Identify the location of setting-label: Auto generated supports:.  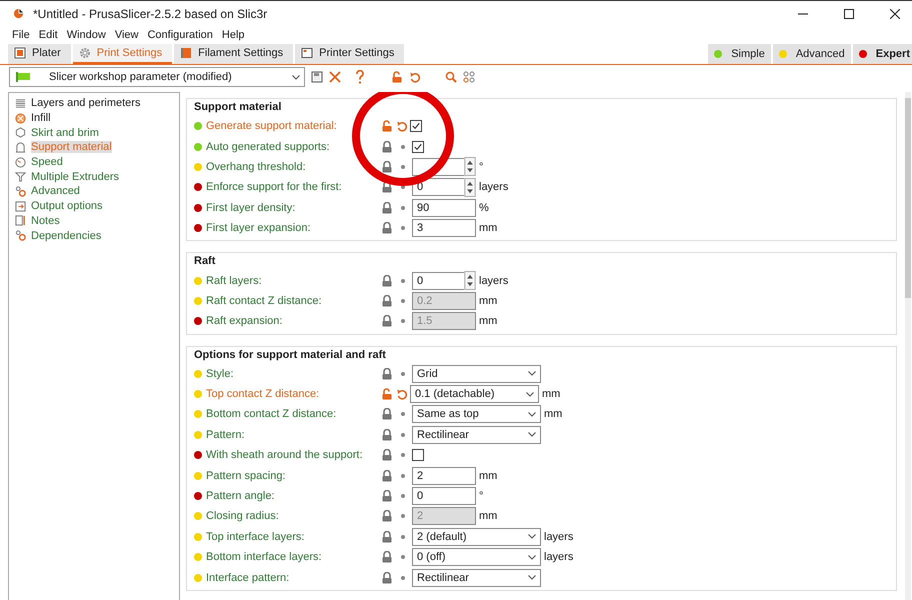
(268, 146).